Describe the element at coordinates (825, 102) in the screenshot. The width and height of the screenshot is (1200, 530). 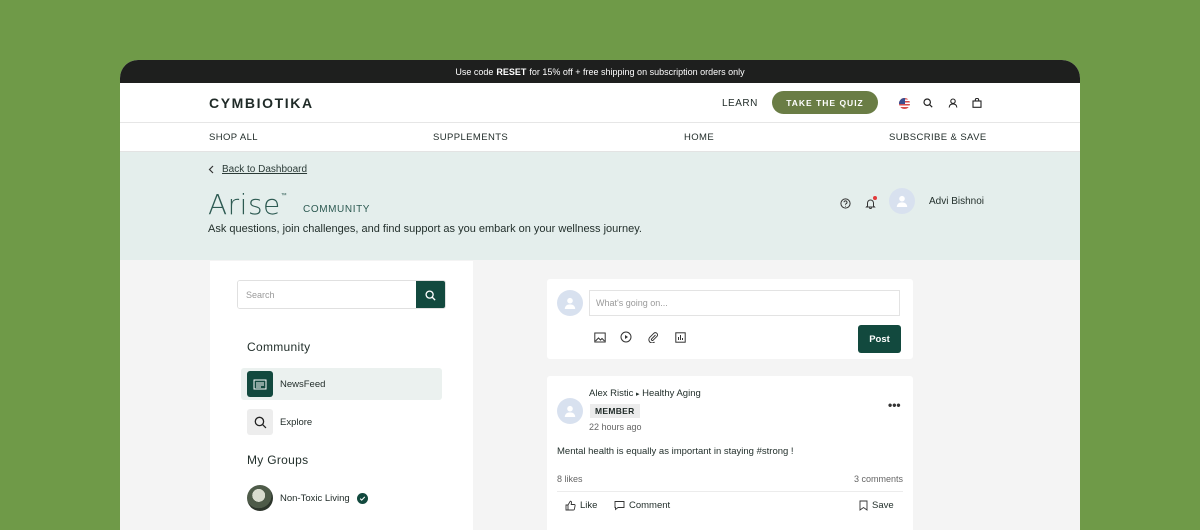
I see `take-quiz-button: TAKE THE QUIZ` at that location.